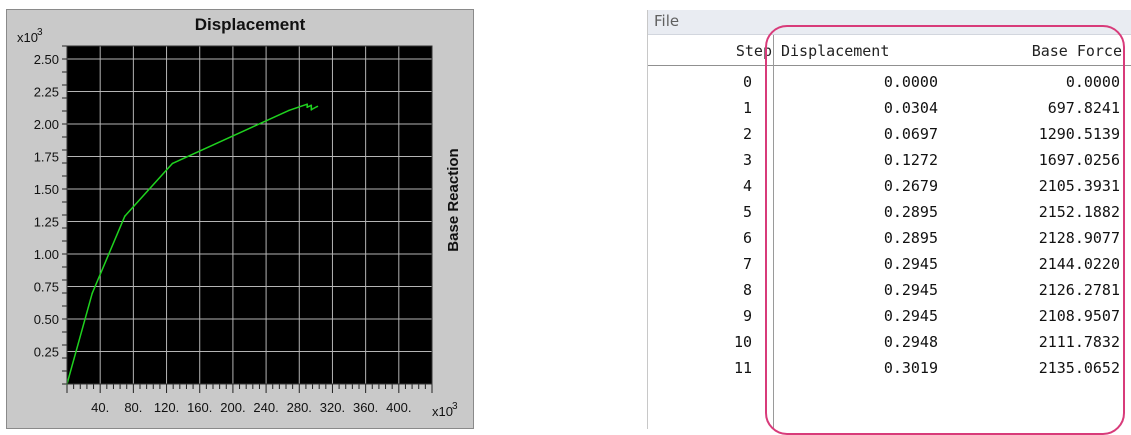 This screenshot has height=435, width=1131. What do you see at coordinates (299, 407) in the screenshot?
I see `x-tick-label: 280.` at bounding box center [299, 407].